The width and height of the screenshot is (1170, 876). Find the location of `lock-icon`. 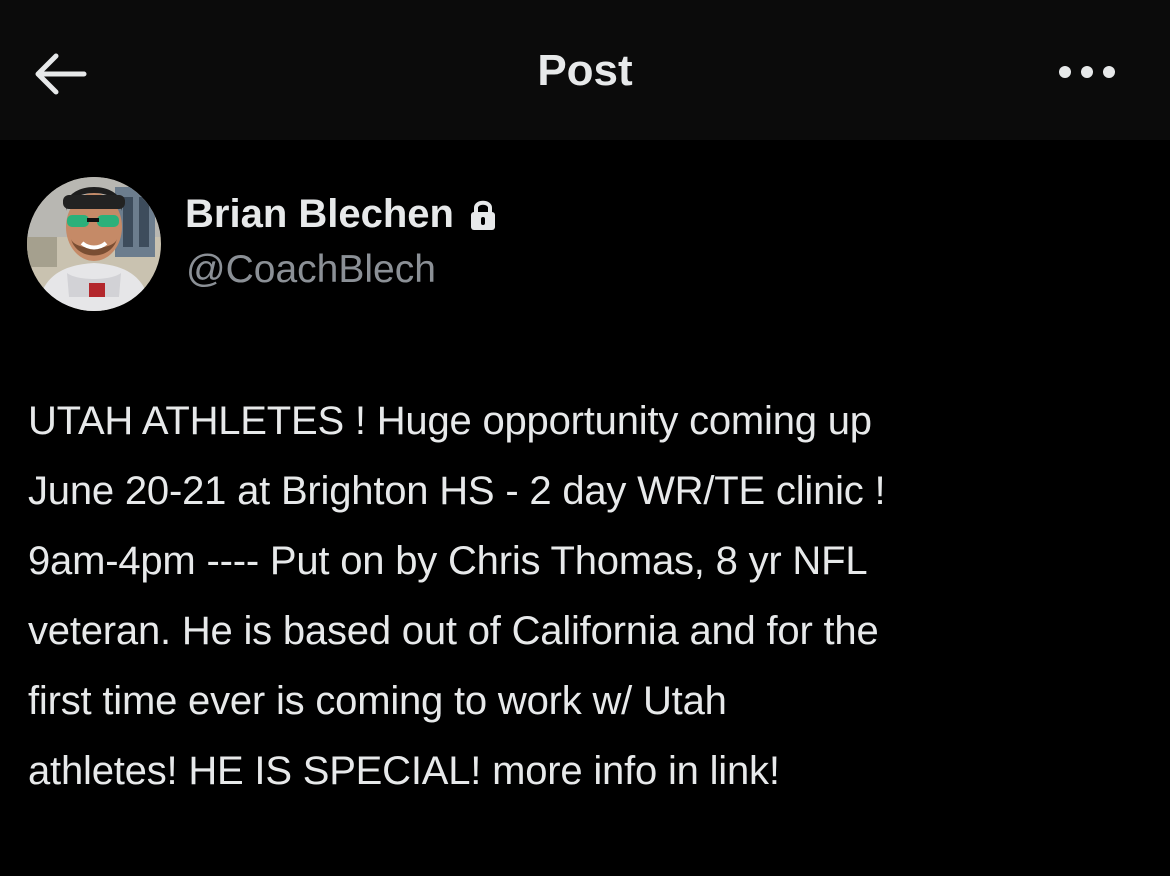

lock-icon is located at coordinates (483, 215).